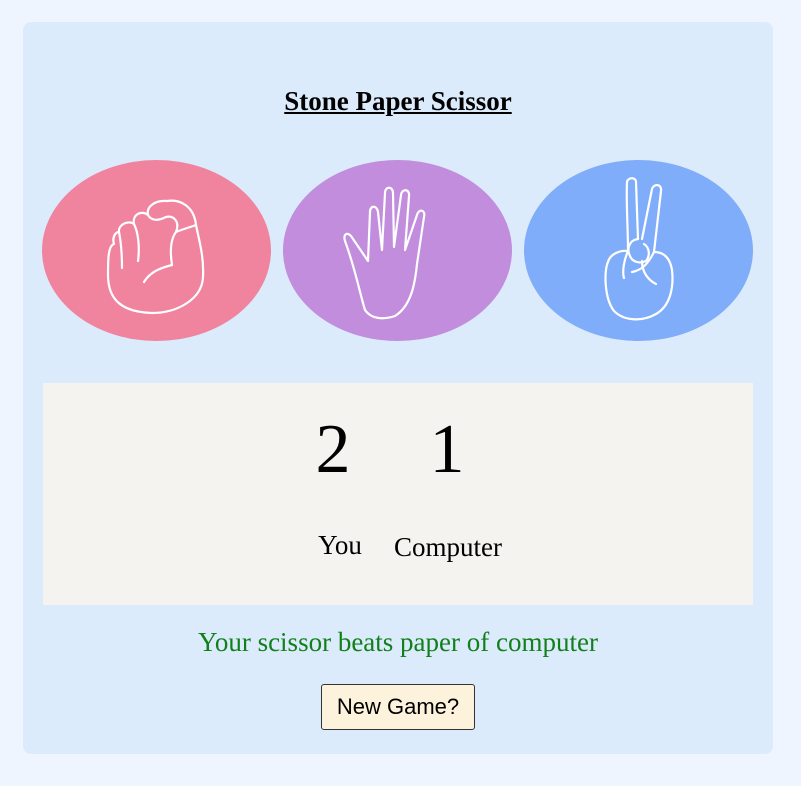  What do you see at coordinates (398, 707) in the screenshot?
I see `new-game-button: New Game?` at bounding box center [398, 707].